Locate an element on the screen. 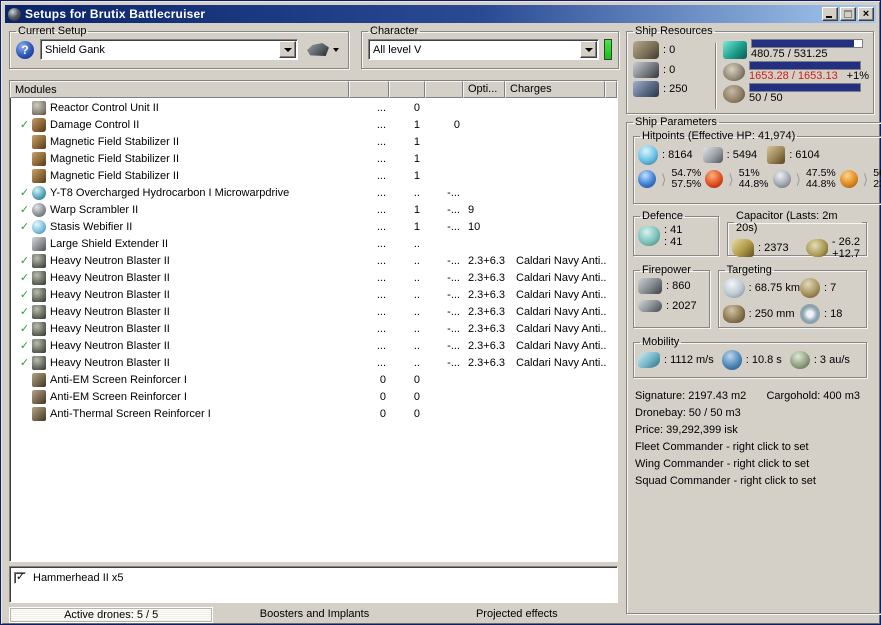 The width and height of the screenshot is (881, 625). close-icon: × is located at coordinates (866, 14).